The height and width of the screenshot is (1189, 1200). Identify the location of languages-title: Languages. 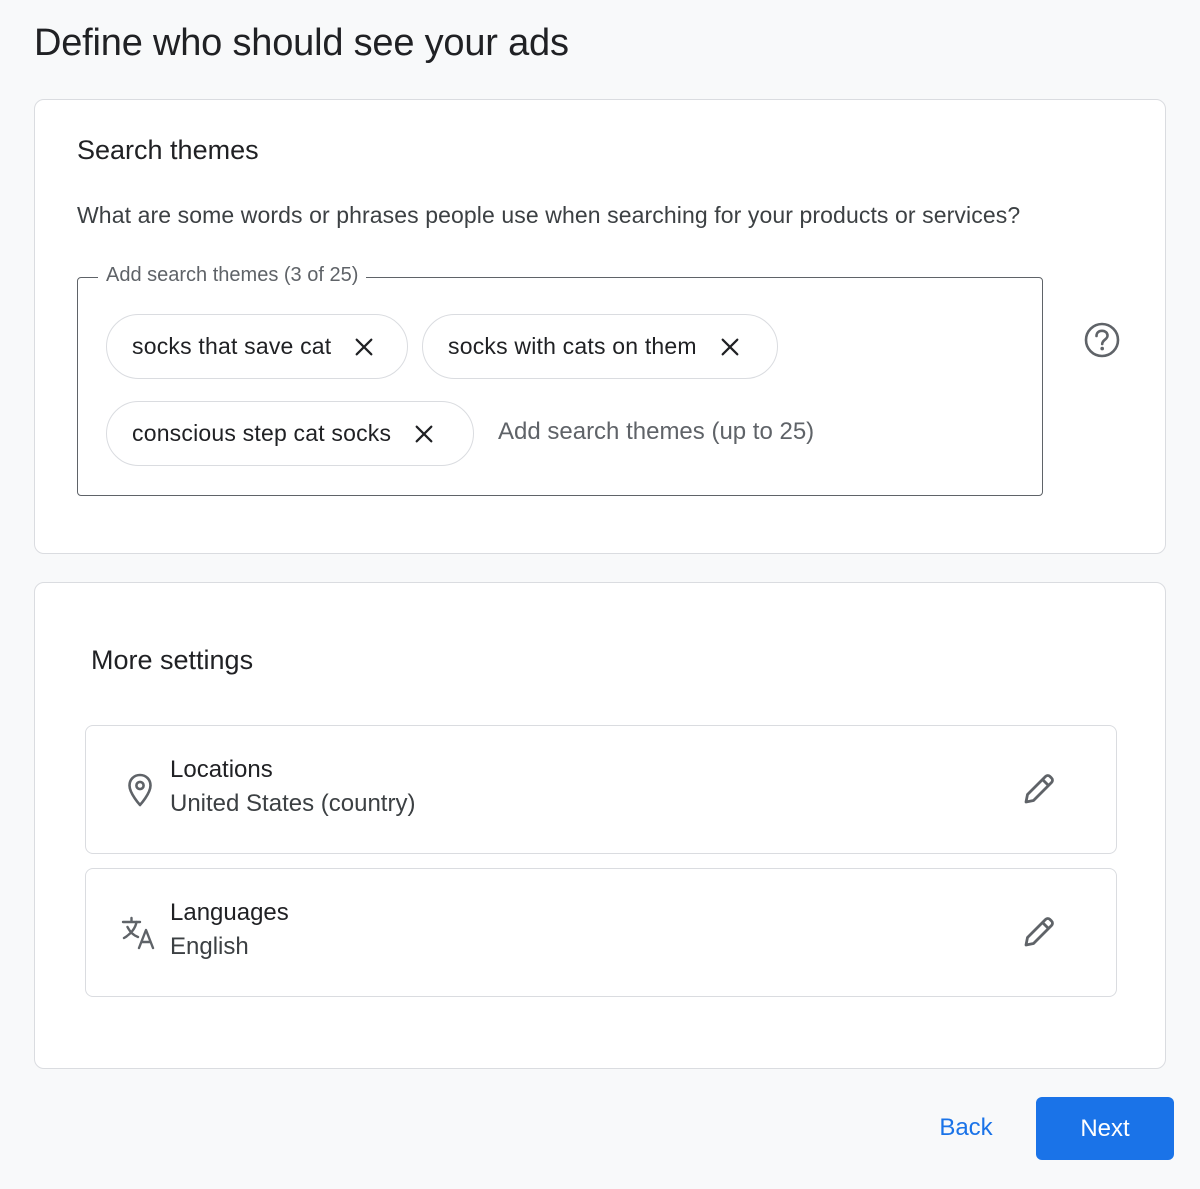
(229, 912).